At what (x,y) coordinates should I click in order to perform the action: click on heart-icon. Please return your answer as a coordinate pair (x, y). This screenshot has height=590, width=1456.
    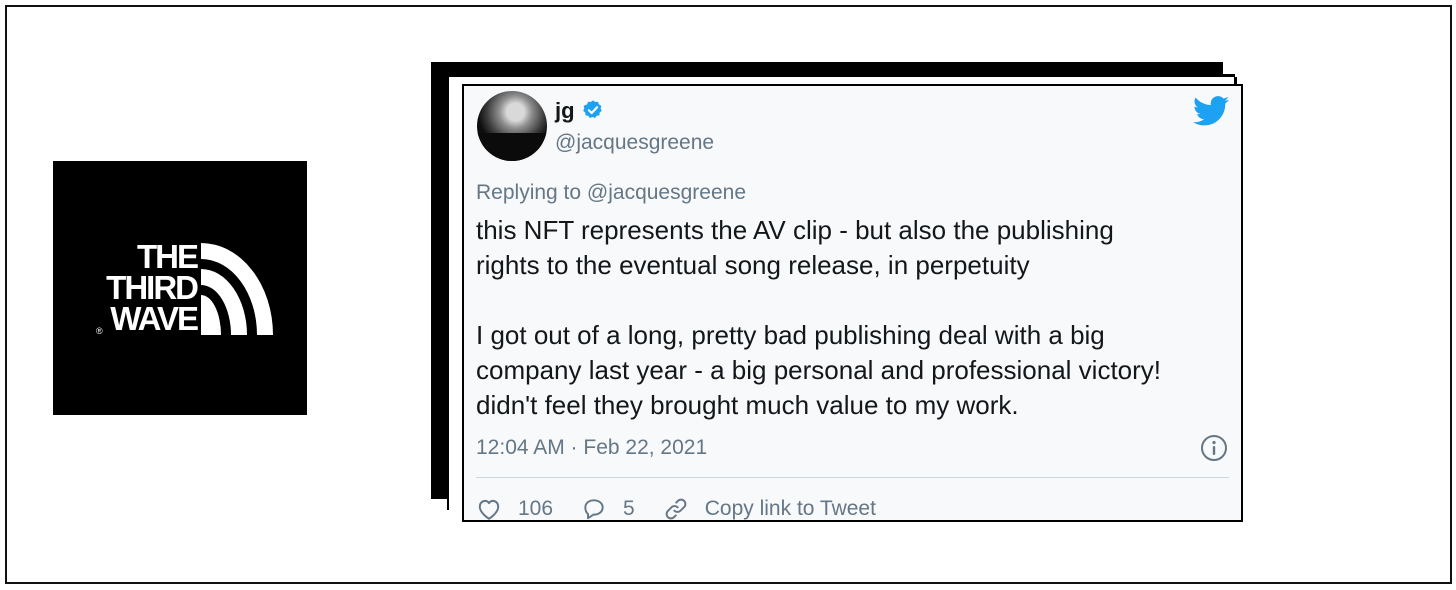
    Looking at the image, I should click on (489, 509).